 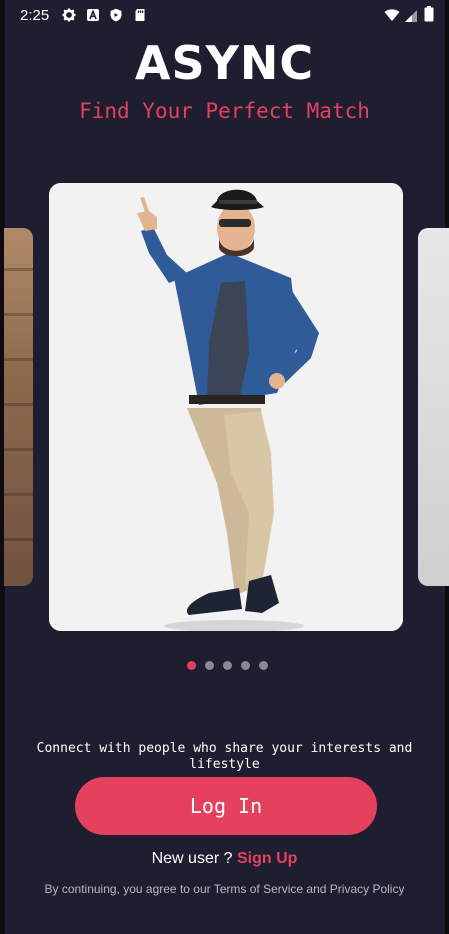 I want to click on app-title: ASYNC, so click(x=224, y=63).